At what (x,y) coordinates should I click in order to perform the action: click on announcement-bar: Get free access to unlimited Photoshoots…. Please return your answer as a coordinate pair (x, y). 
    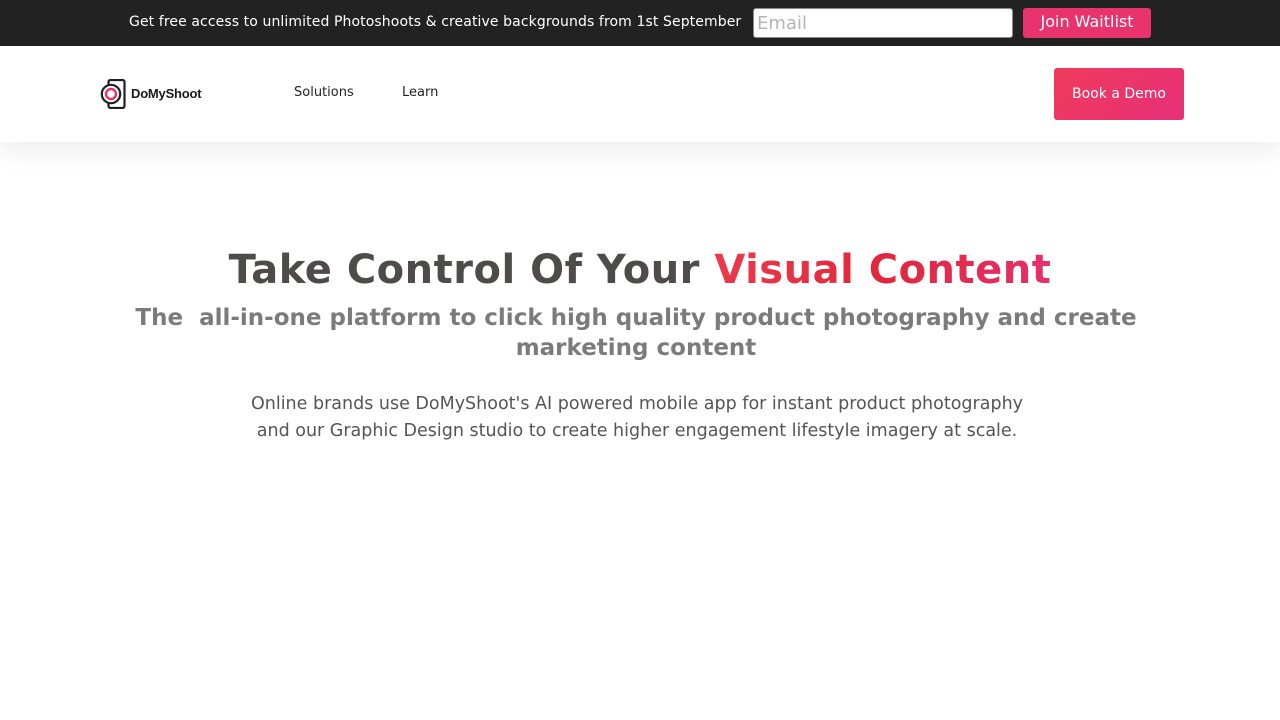
    Looking at the image, I should click on (640, 23).